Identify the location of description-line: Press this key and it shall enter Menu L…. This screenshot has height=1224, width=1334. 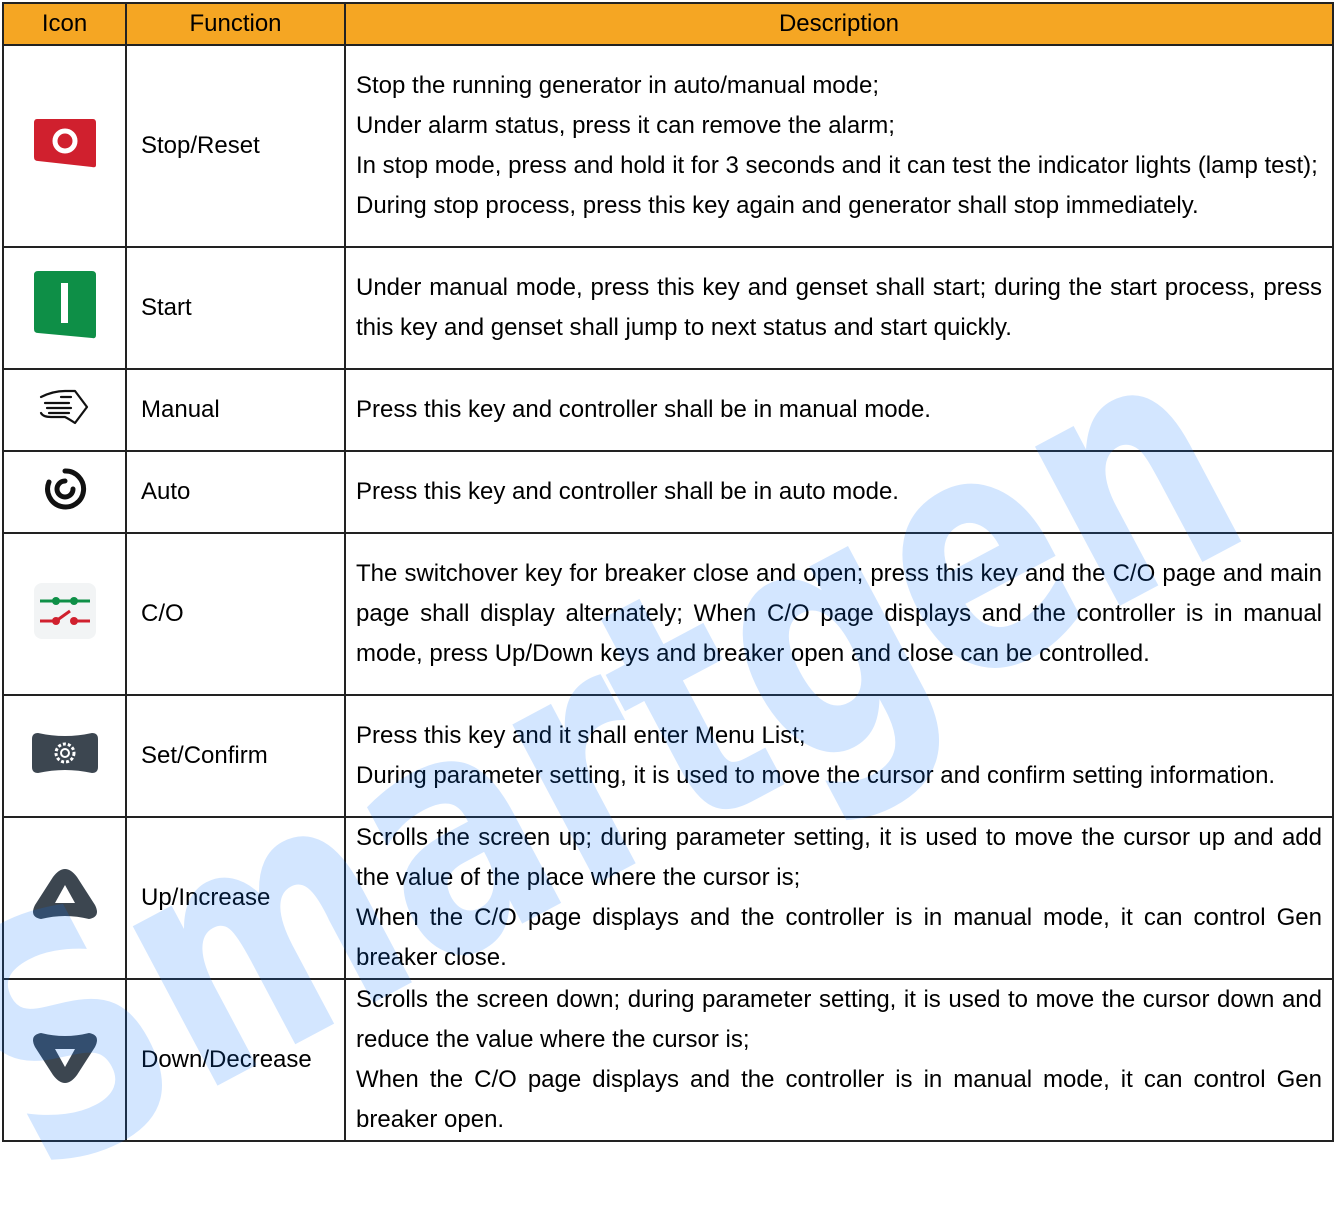
(581, 735).